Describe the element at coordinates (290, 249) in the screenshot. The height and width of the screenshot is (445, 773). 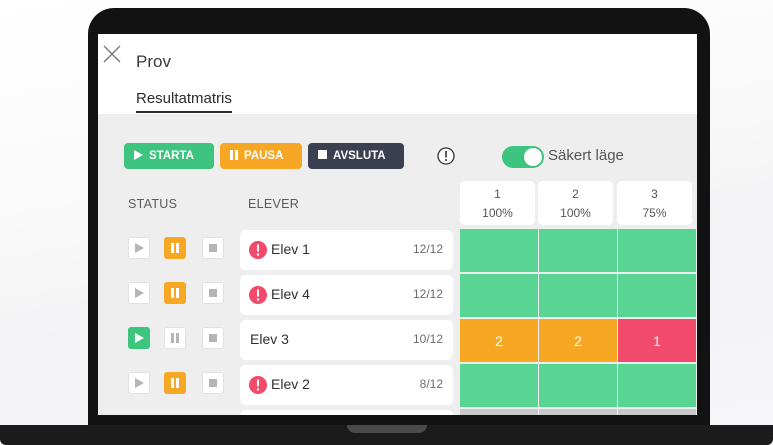
I see `student-name: Elev 1` at that location.